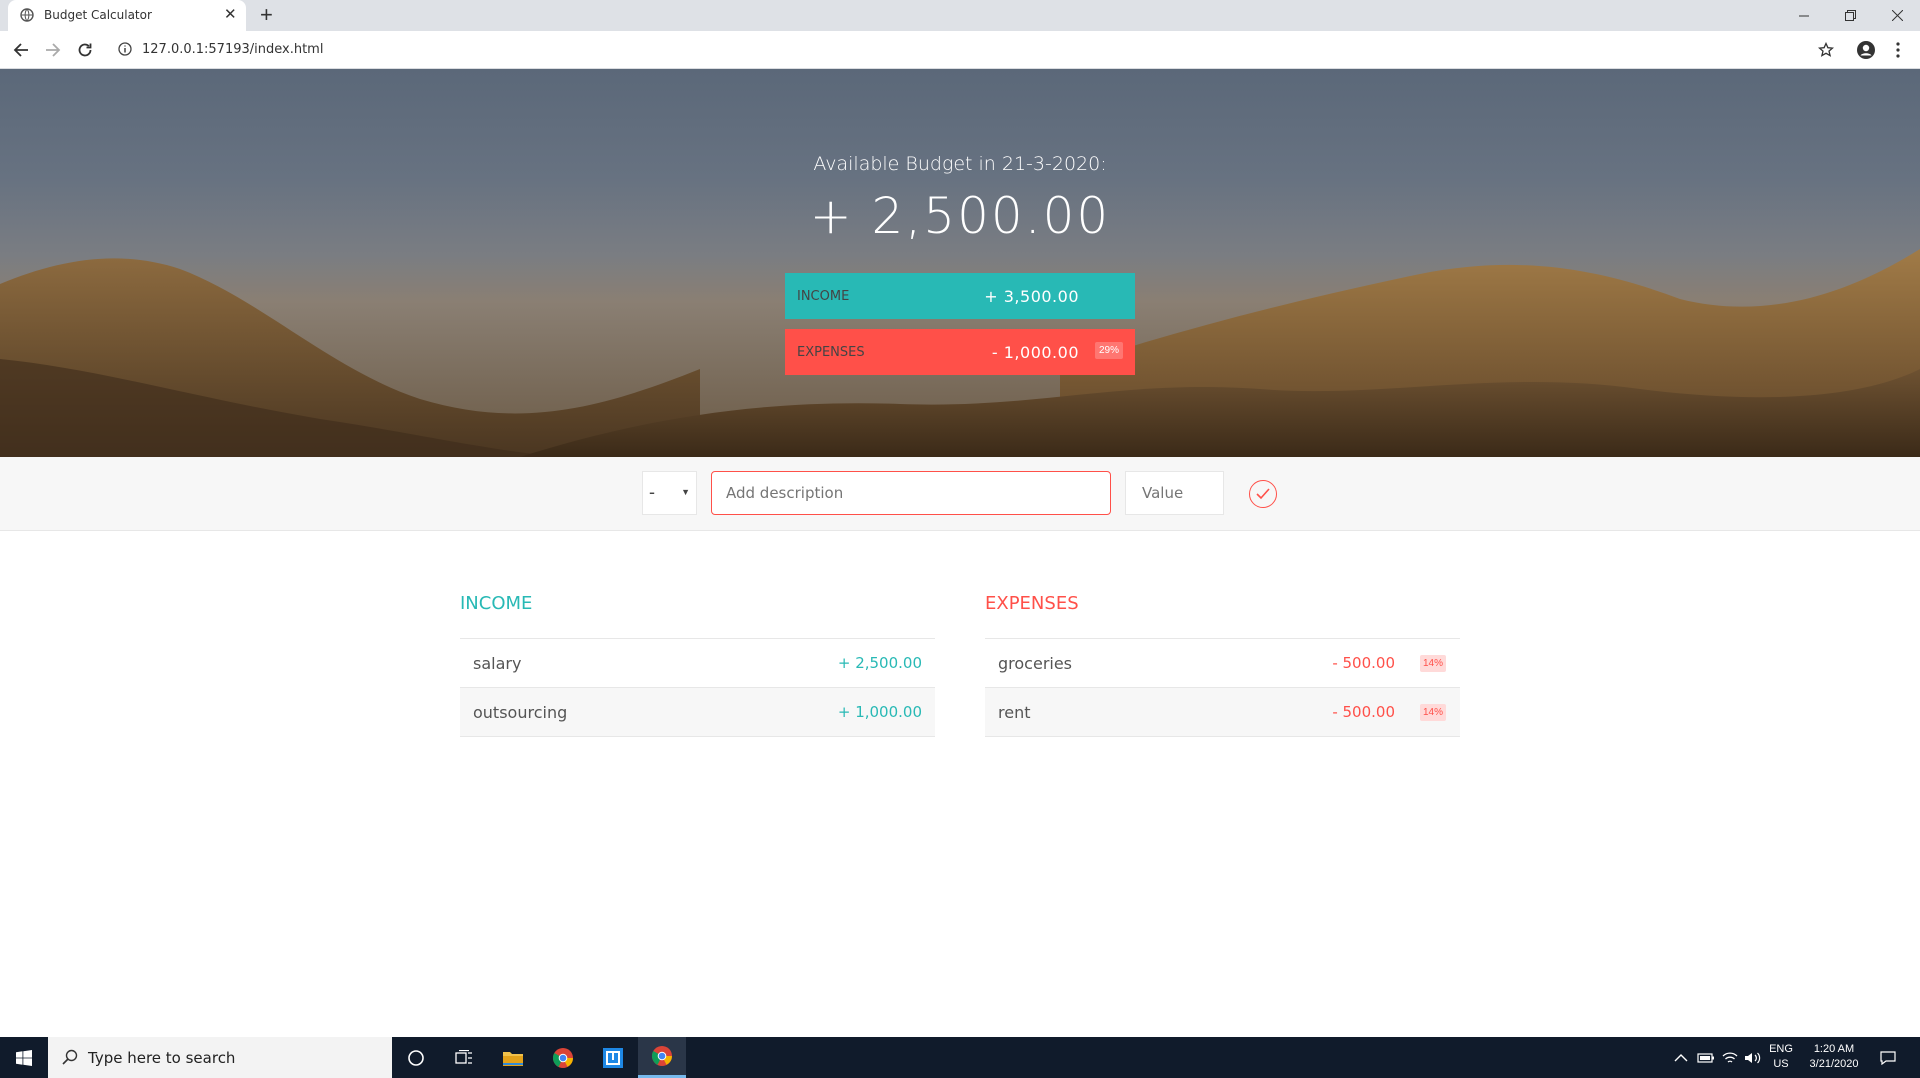  Describe the element at coordinates (1888, 1057) in the screenshot. I see `notifications-icon` at that location.